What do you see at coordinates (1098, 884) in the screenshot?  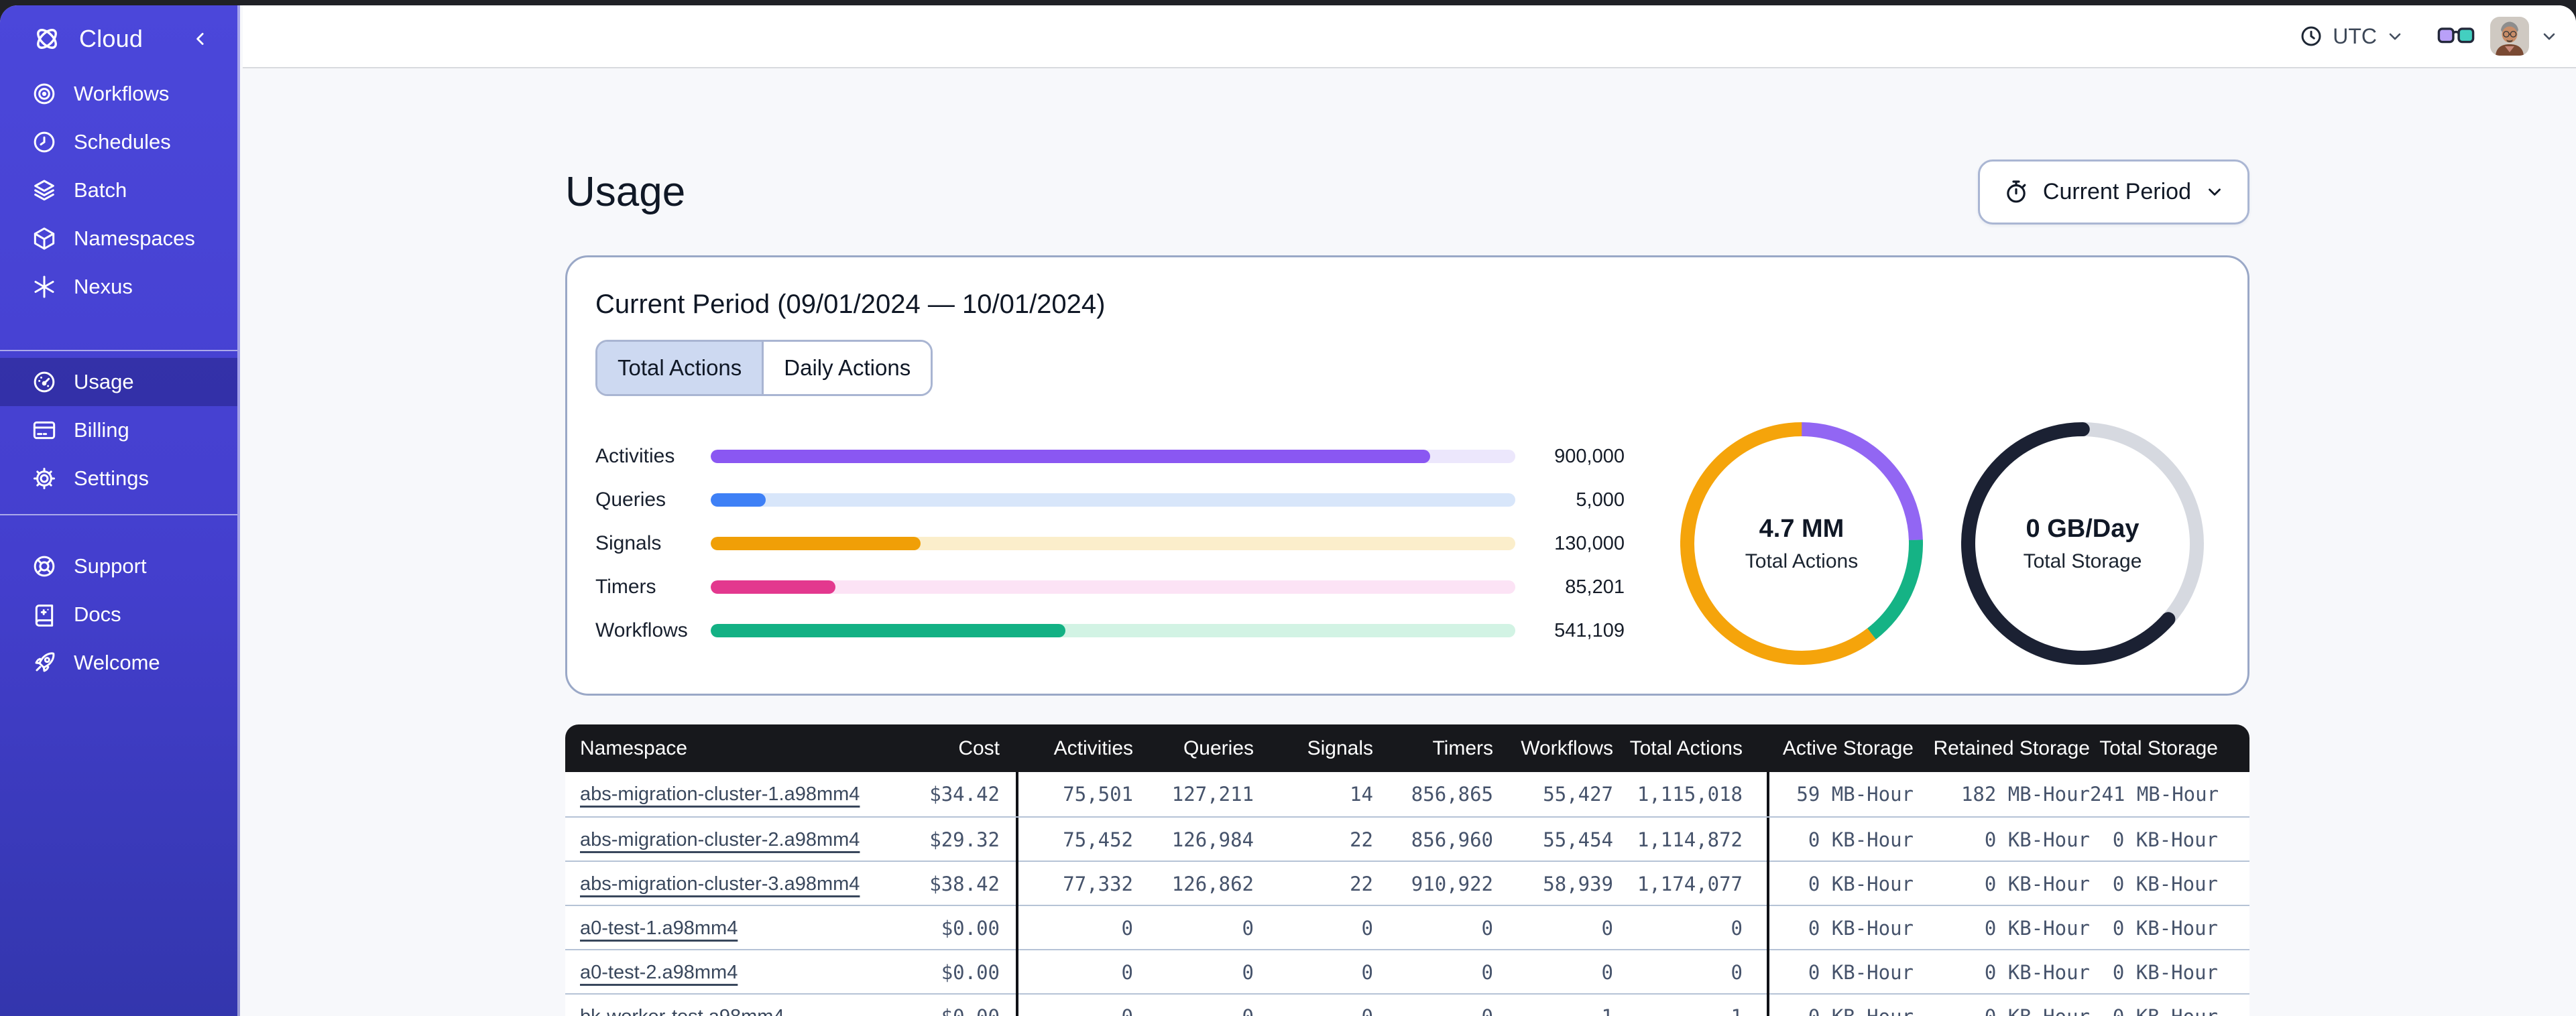 I see `table-cell: 77,332` at bounding box center [1098, 884].